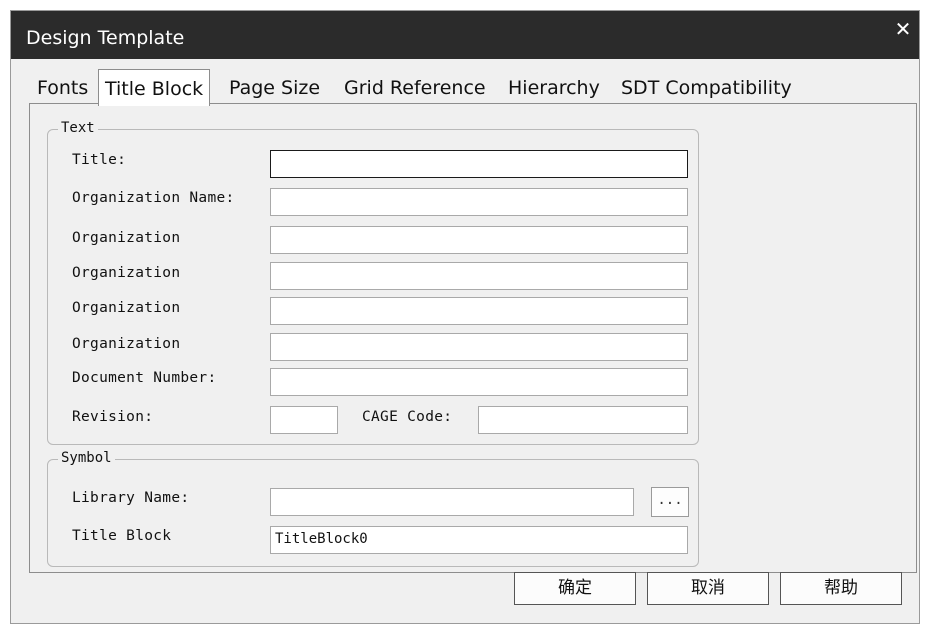 The image size is (930, 631). Describe the element at coordinates (554, 89) in the screenshot. I see `tab-hierarchy: Hierarchy` at that location.